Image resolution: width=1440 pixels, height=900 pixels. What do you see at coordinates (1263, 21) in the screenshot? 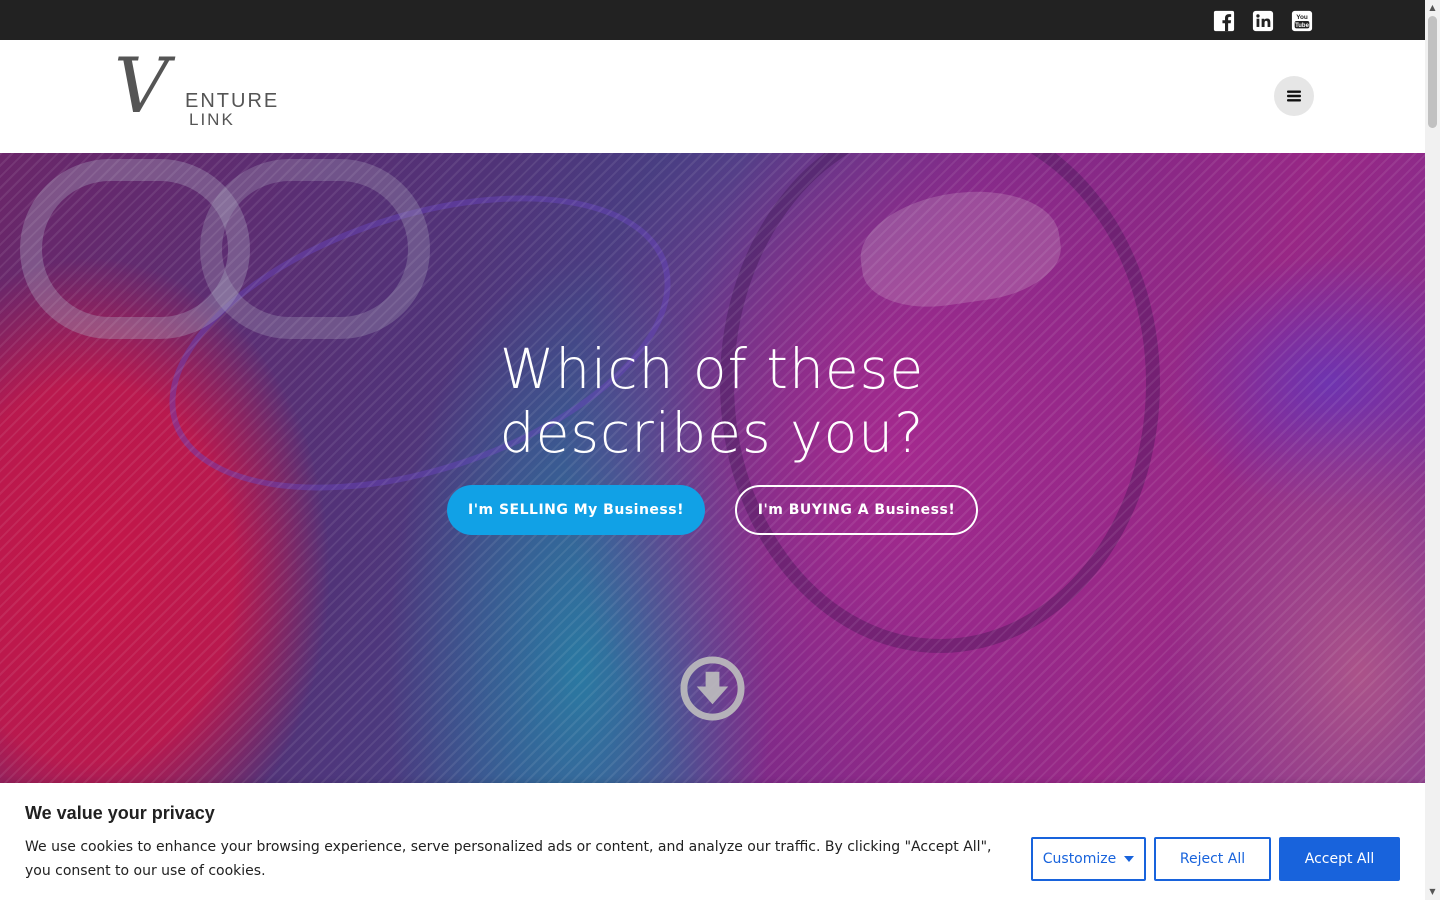
I see `linkedin-icon` at bounding box center [1263, 21].